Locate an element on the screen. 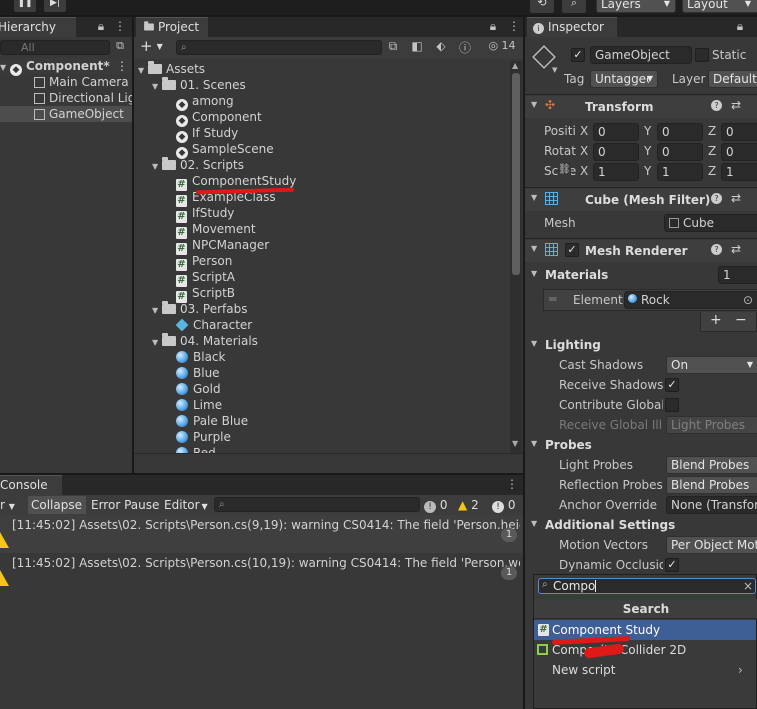 This screenshot has width=757, height=709. mesh-renderer-header: ▼ ✓ Mesh Renderer ? ⇄ is located at coordinates (641, 251).